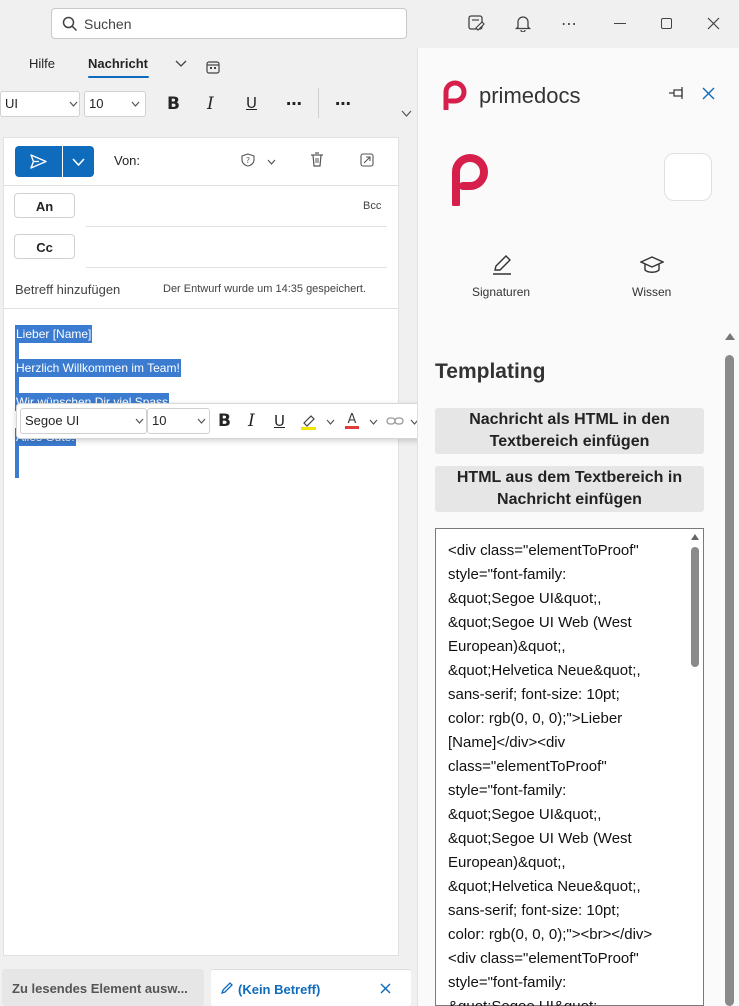 This screenshot has height=1006, width=739. I want to click on bell-icon, so click(523, 23).